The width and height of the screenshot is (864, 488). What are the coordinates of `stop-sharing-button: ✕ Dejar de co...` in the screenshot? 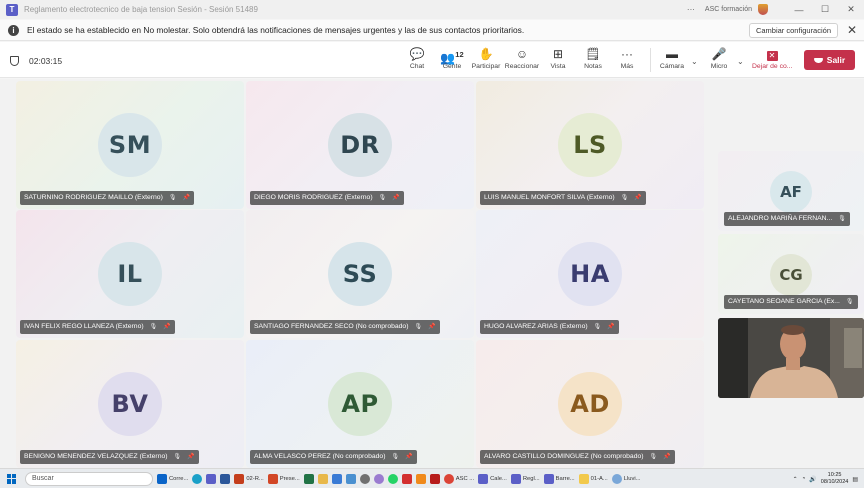 It's located at (772, 58).